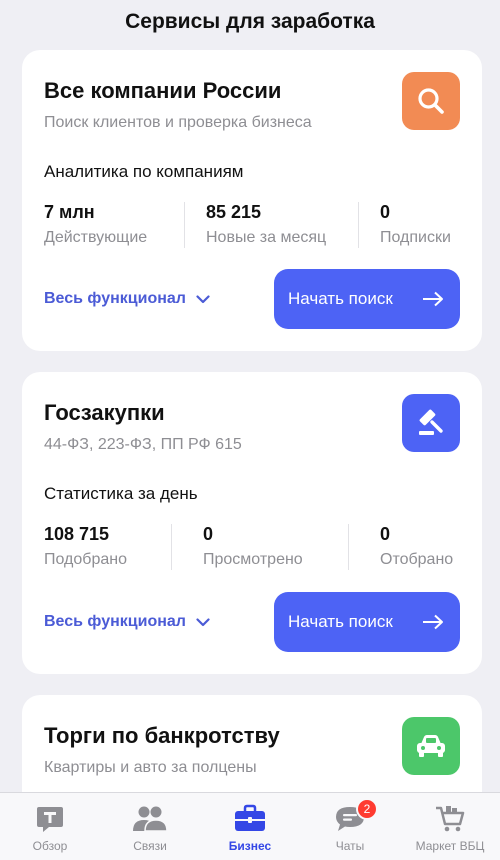 The width and height of the screenshot is (500, 860). Describe the element at coordinates (50, 819) in the screenshot. I see `overview-icon` at that location.